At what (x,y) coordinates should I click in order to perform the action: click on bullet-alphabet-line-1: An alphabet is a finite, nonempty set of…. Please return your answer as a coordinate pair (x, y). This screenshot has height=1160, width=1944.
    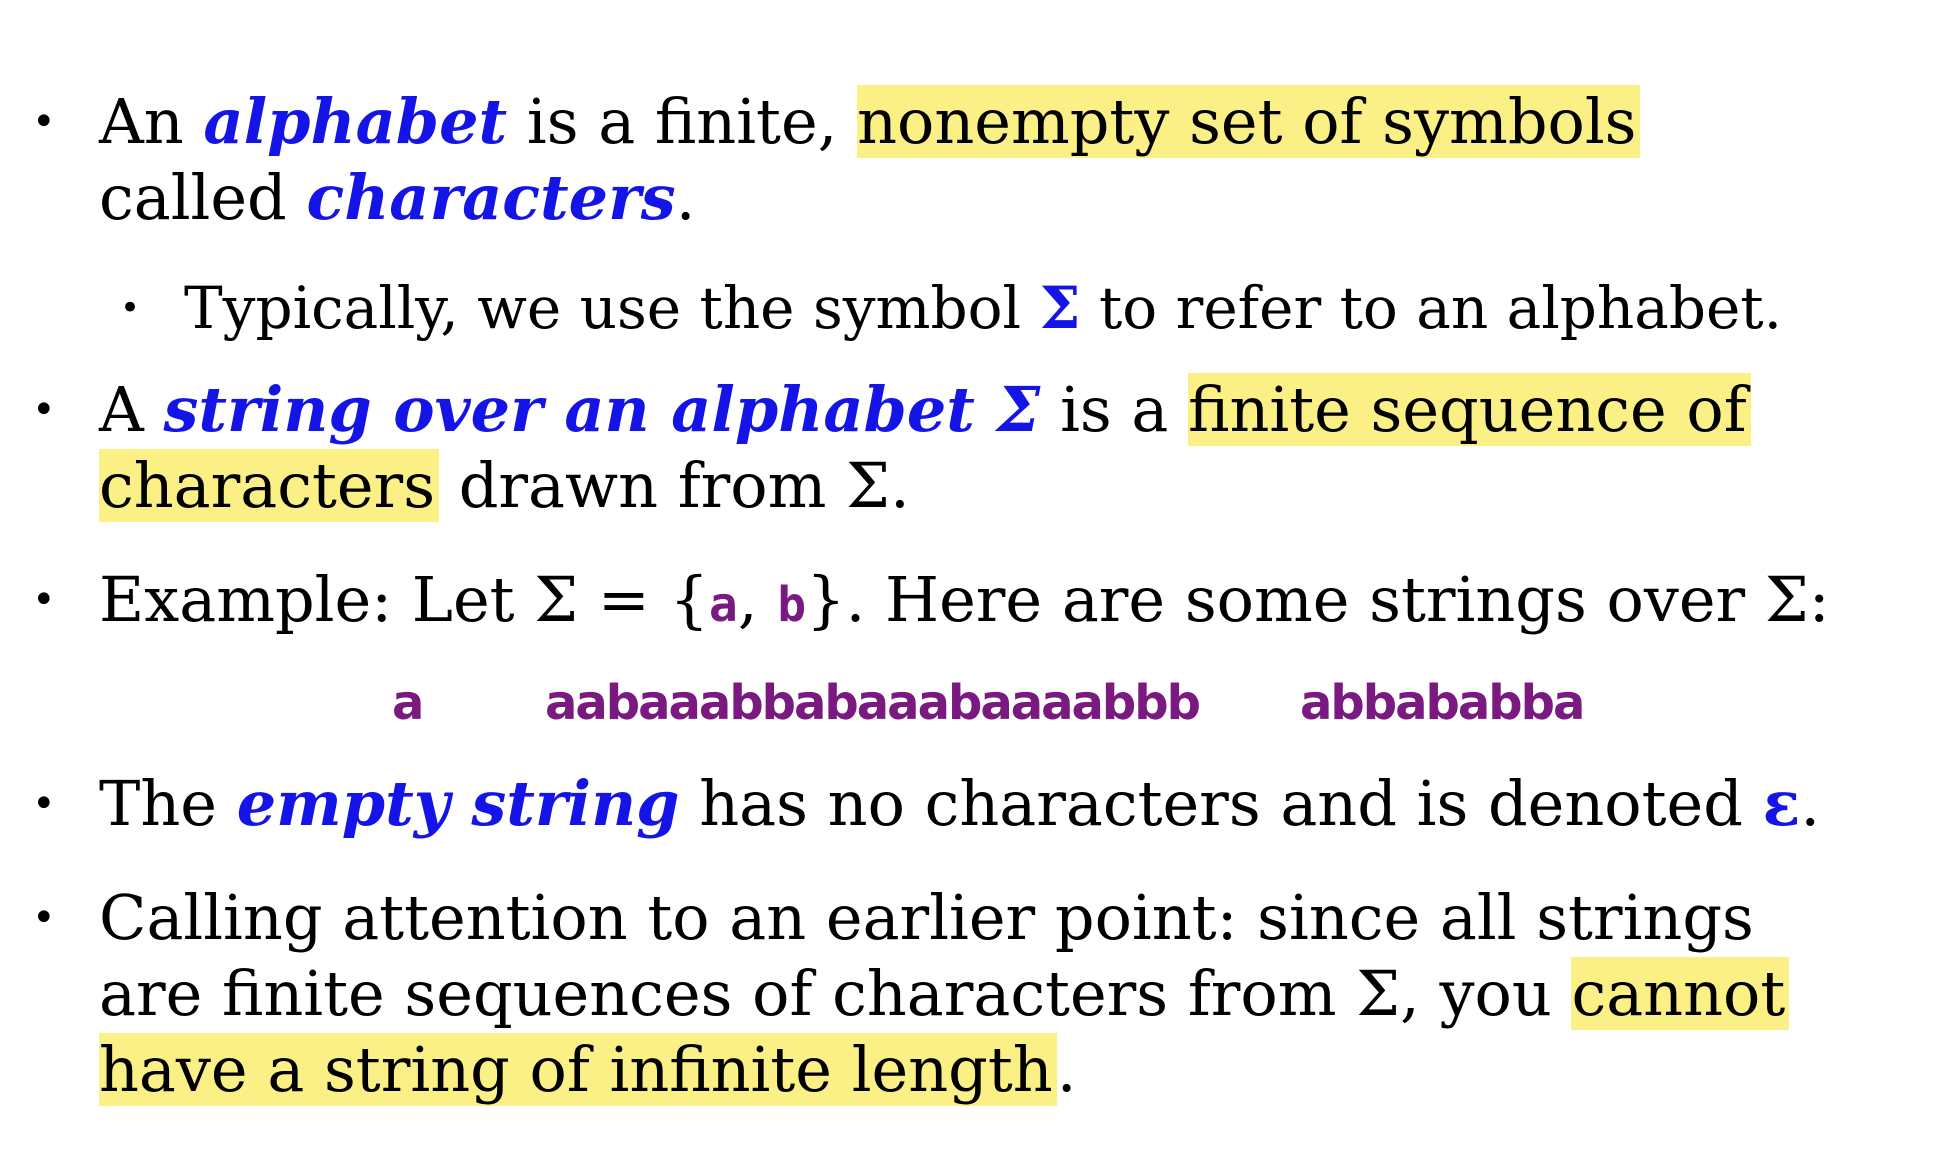
    Looking at the image, I should click on (870, 122).